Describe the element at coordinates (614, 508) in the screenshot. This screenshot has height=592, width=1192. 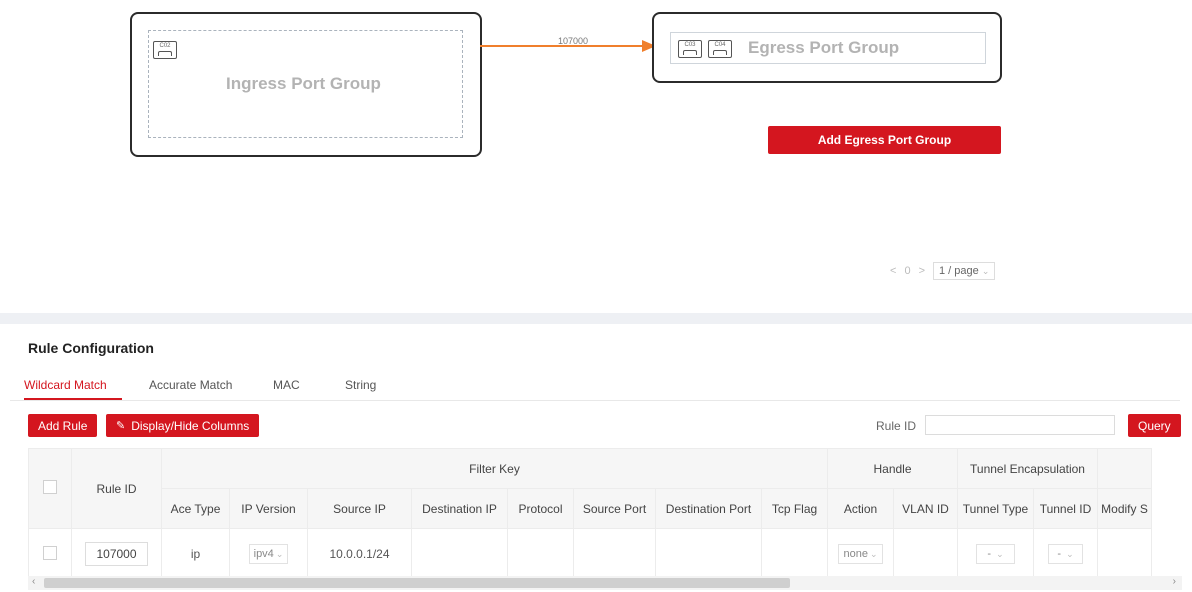
I see `column-header: Source Port` at that location.